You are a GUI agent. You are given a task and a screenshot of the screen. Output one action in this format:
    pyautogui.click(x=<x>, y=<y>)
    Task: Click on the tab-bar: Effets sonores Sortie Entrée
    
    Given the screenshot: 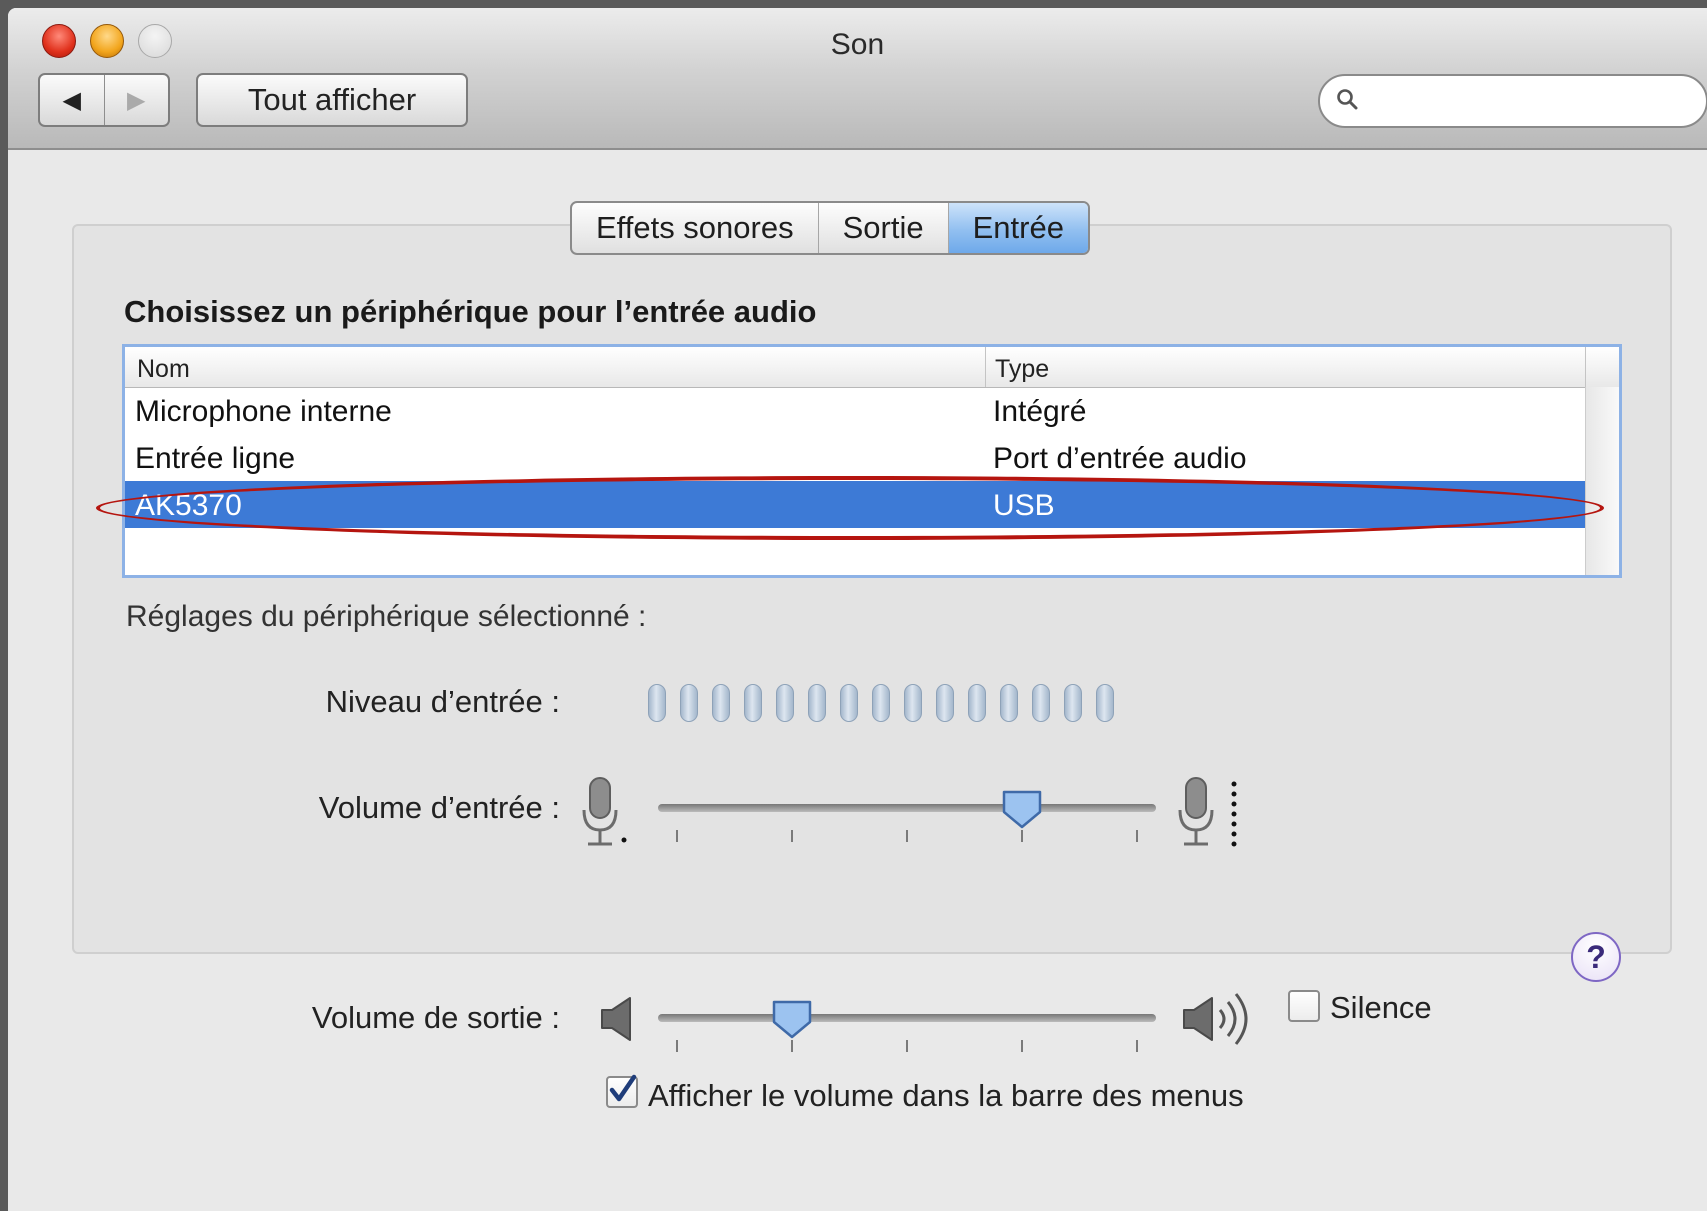 What is the action you would take?
    pyautogui.click(x=830, y=228)
    